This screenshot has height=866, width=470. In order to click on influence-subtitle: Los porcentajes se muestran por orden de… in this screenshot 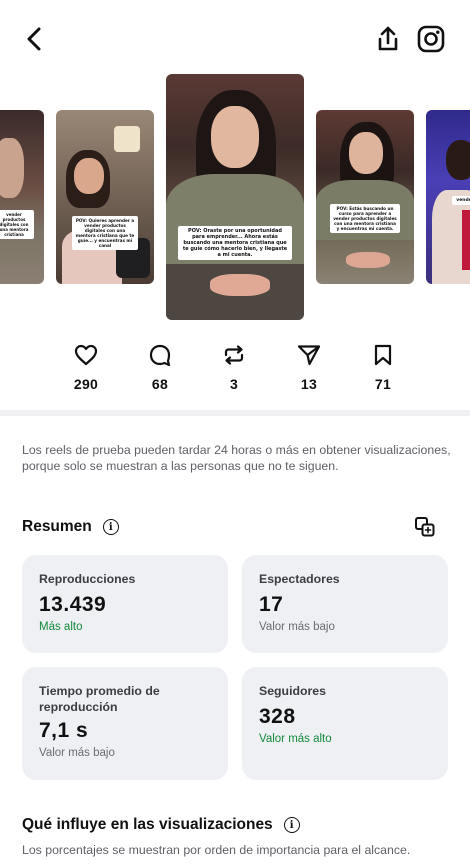, I will do `click(216, 850)`.